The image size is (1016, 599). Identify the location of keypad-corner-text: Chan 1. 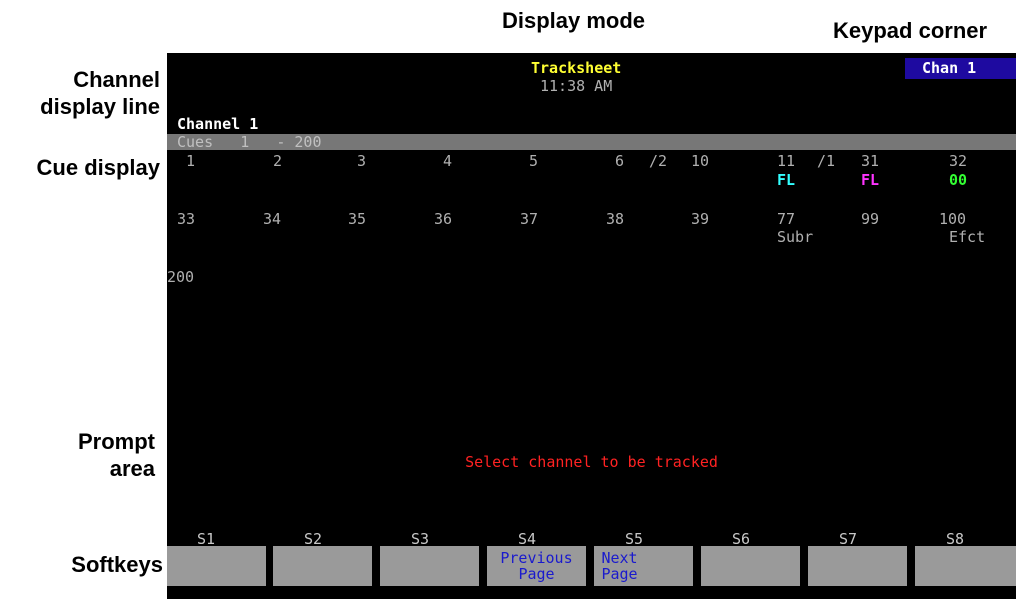
(949, 68).